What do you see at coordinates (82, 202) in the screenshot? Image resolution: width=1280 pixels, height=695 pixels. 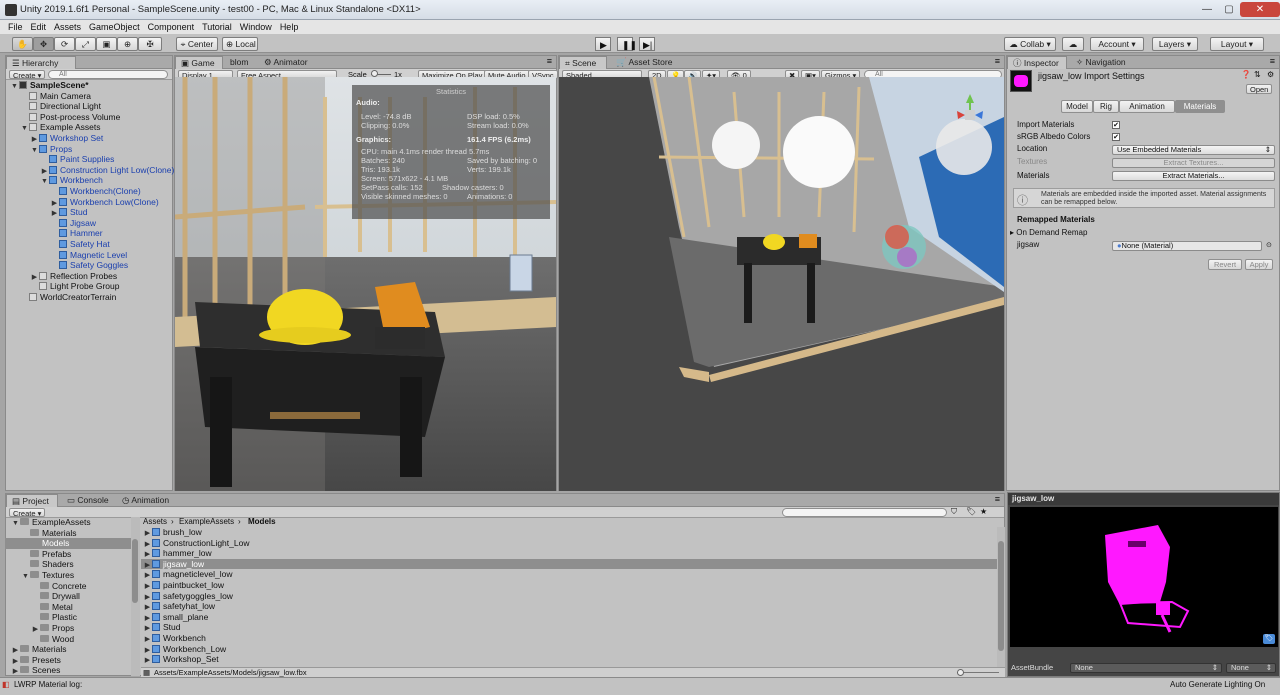 I see `hierarchy-item: ▶ Workbench Low(Clone)` at bounding box center [82, 202].